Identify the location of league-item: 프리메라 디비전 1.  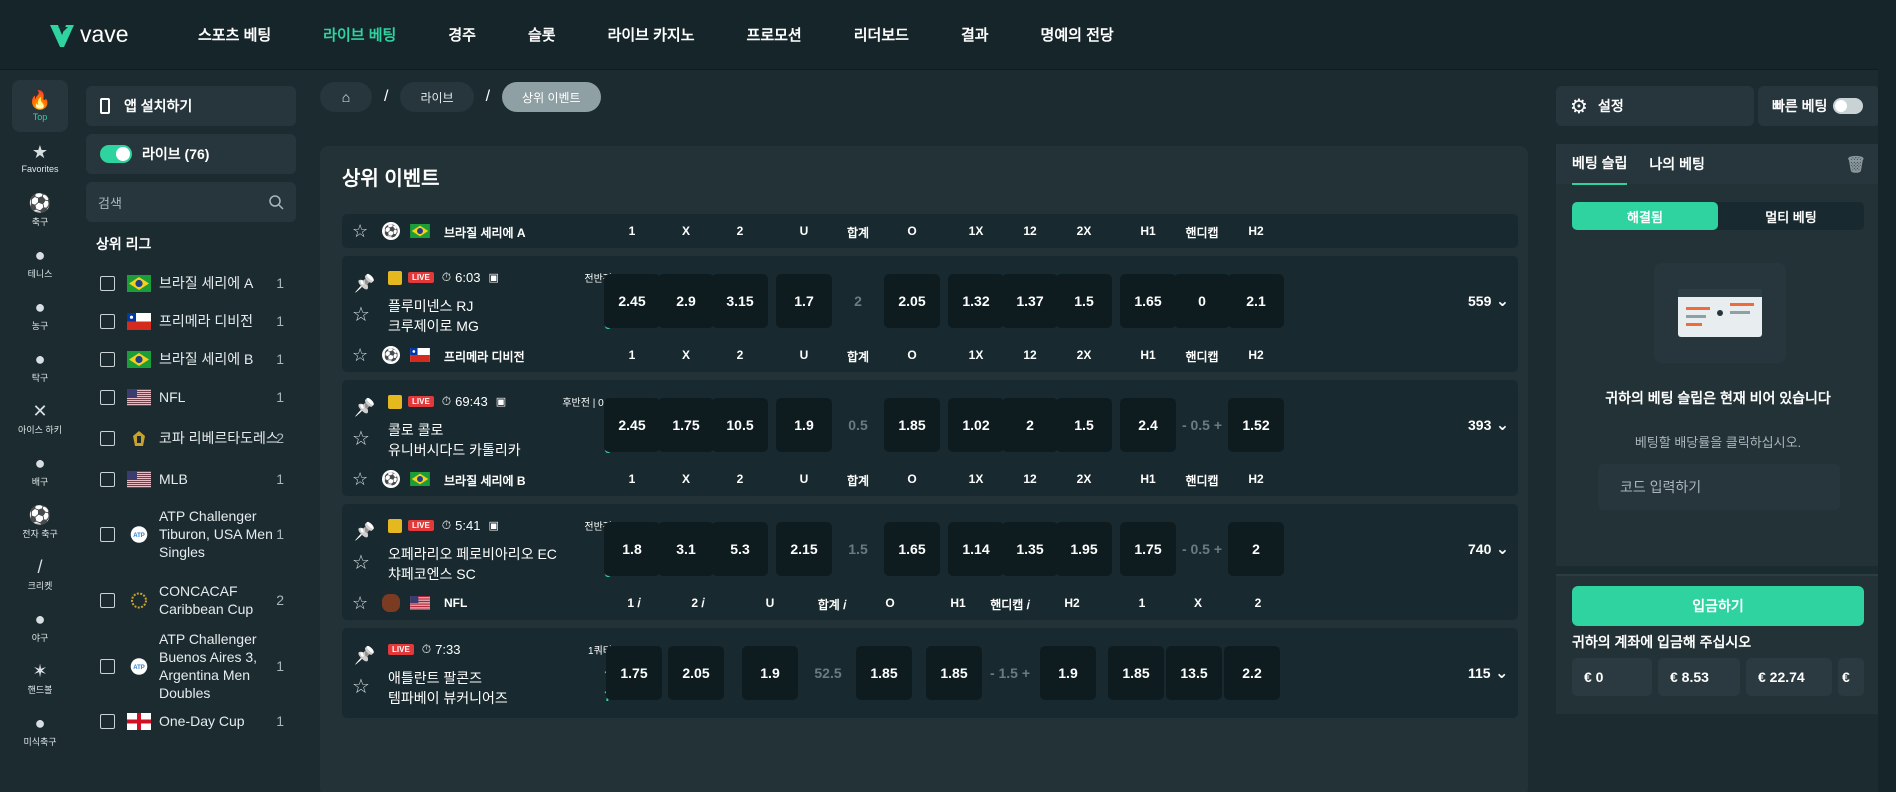
(191, 321).